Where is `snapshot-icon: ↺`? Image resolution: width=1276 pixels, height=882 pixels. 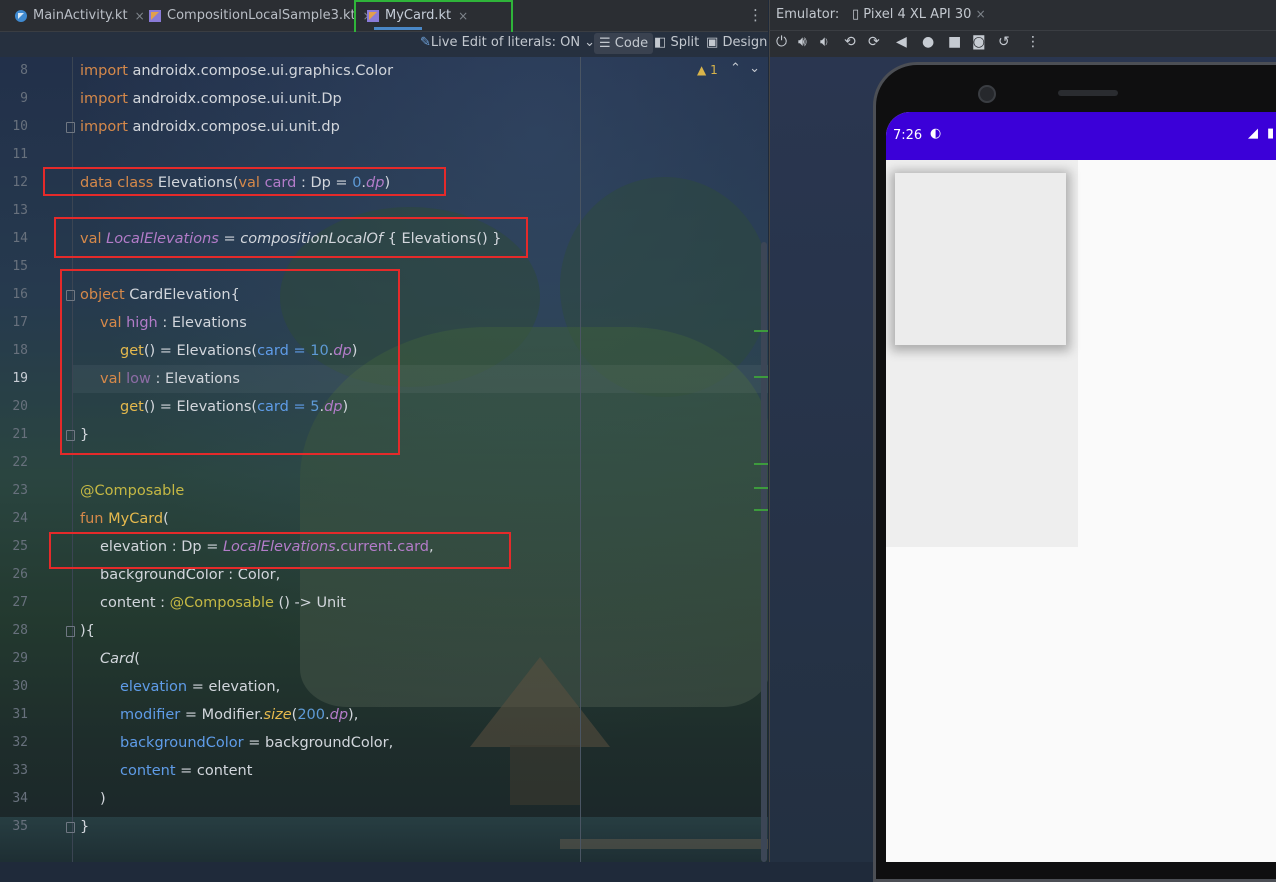 snapshot-icon: ↺ is located at coordinates (1004, 42).